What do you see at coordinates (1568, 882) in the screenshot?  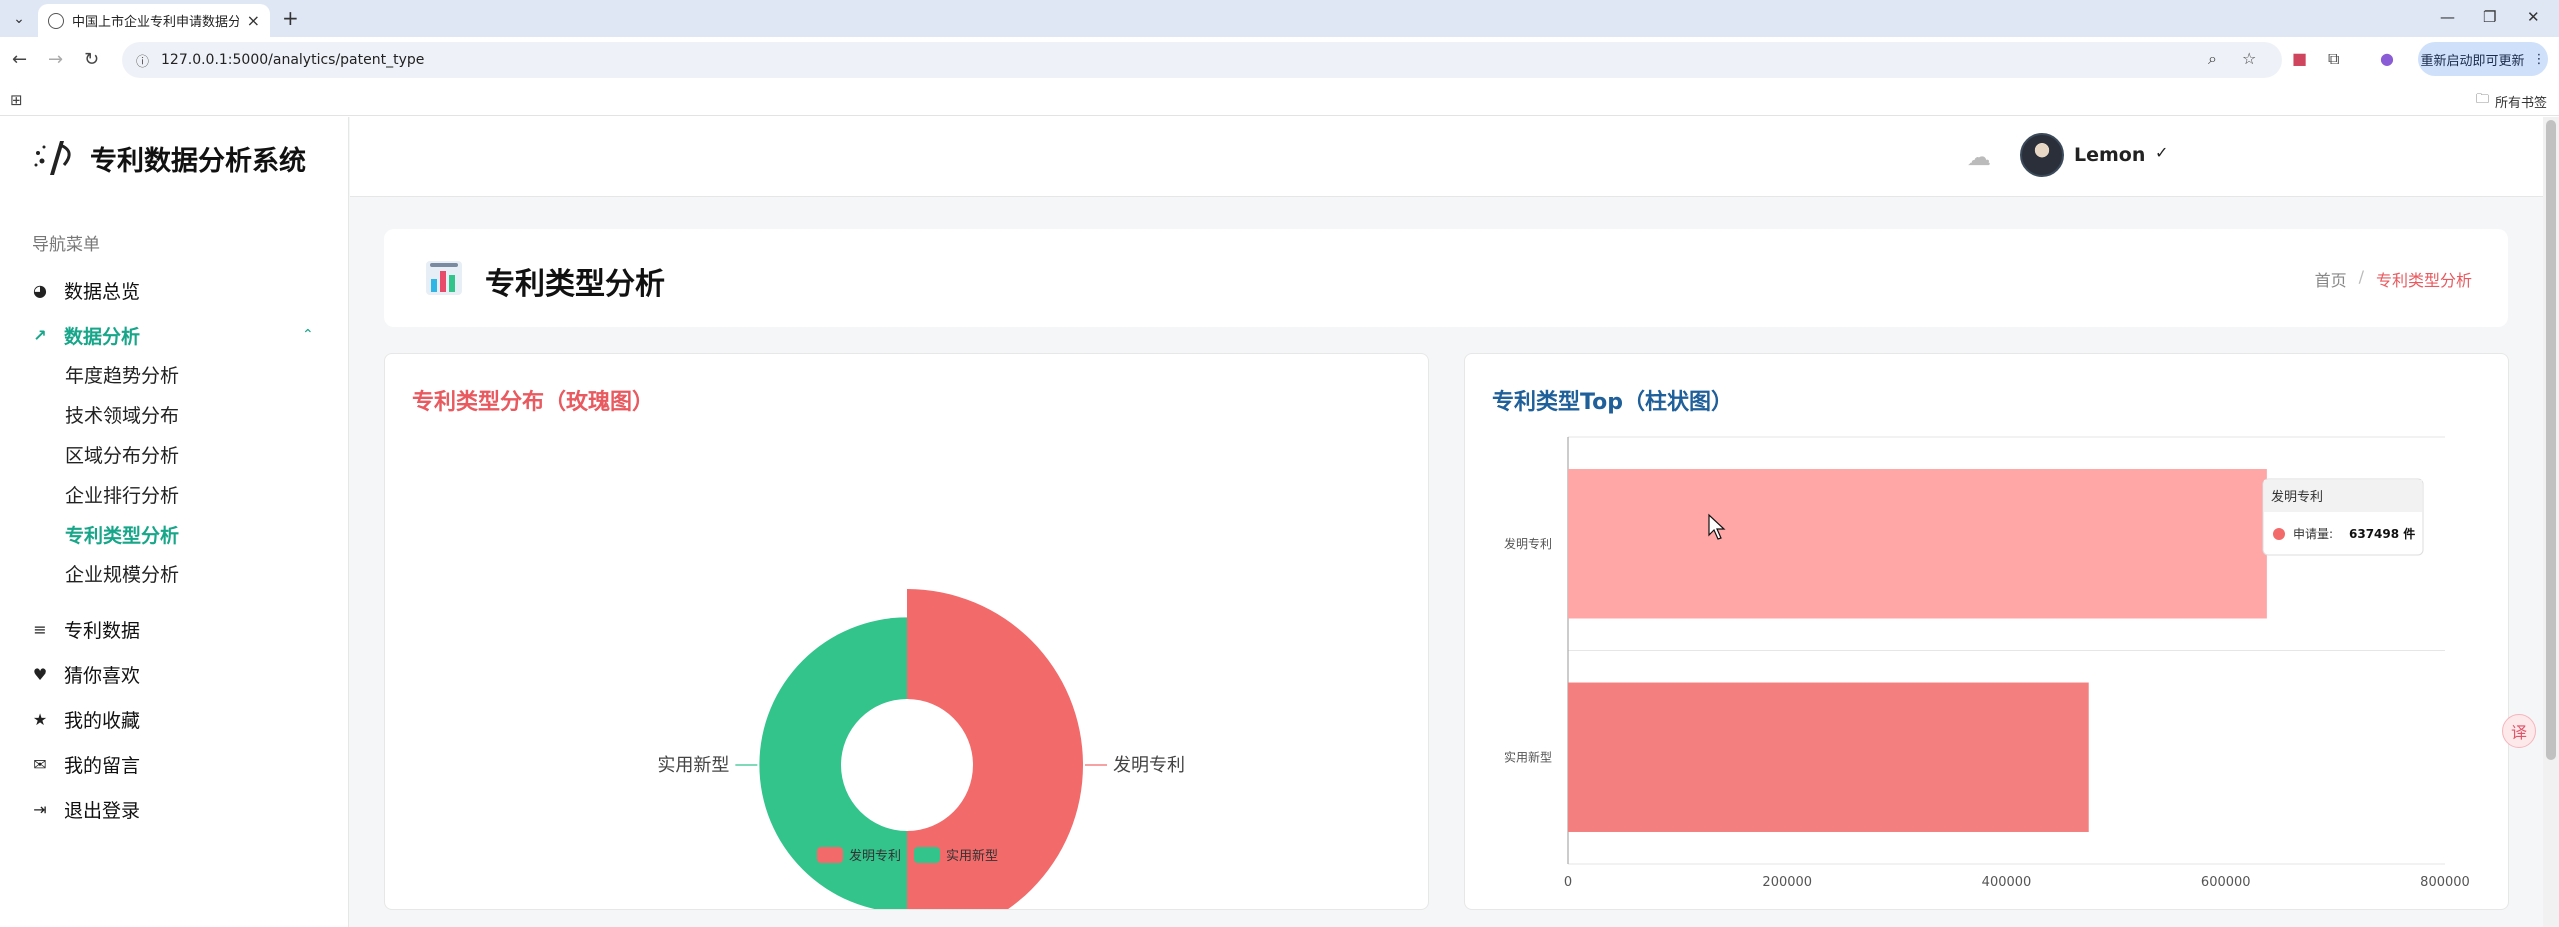 I see `bar-x-tick-label: 0` at bounding box center [1568, 882].